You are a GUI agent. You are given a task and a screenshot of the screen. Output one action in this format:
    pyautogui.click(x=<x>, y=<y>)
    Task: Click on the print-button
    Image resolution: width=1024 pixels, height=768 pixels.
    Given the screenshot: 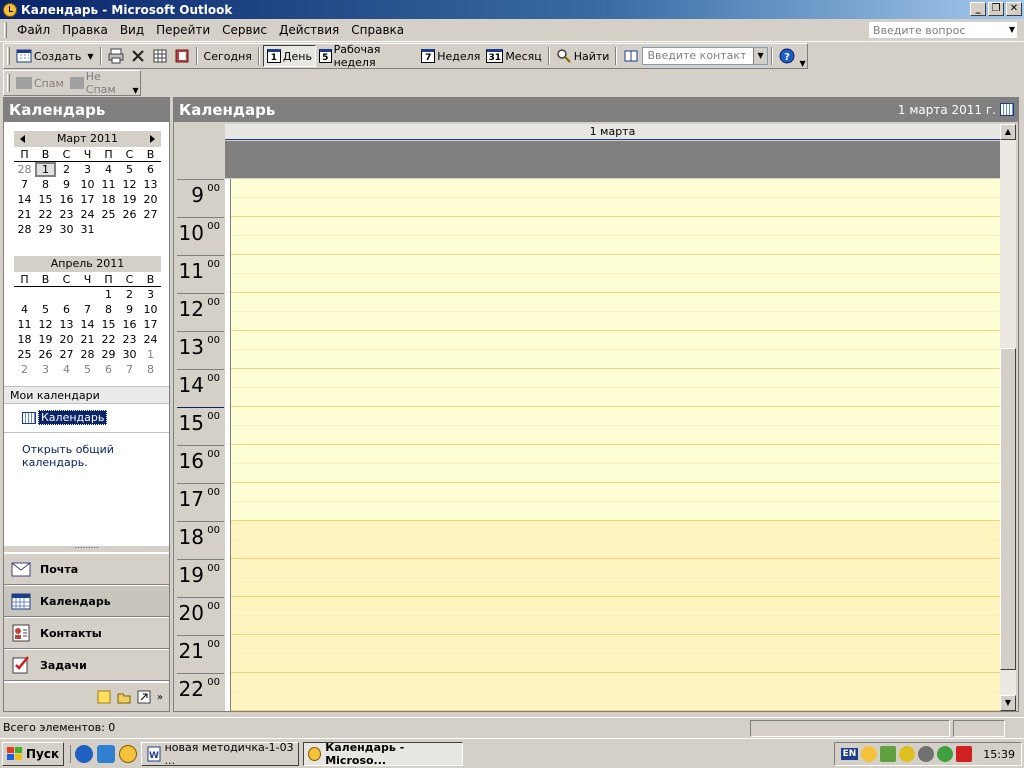 What is the action you would take?
    pyautogui.click(x=116, y=56)
    